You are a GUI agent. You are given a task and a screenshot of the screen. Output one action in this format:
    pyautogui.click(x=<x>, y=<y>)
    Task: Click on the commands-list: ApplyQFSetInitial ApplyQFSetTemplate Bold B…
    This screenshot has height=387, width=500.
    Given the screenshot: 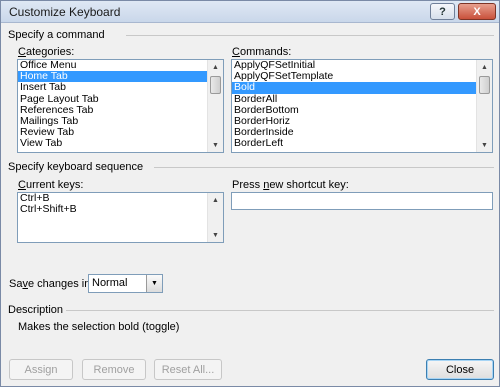 What is the action you would take?
    pyautogui.click(x=362, y=106)
    